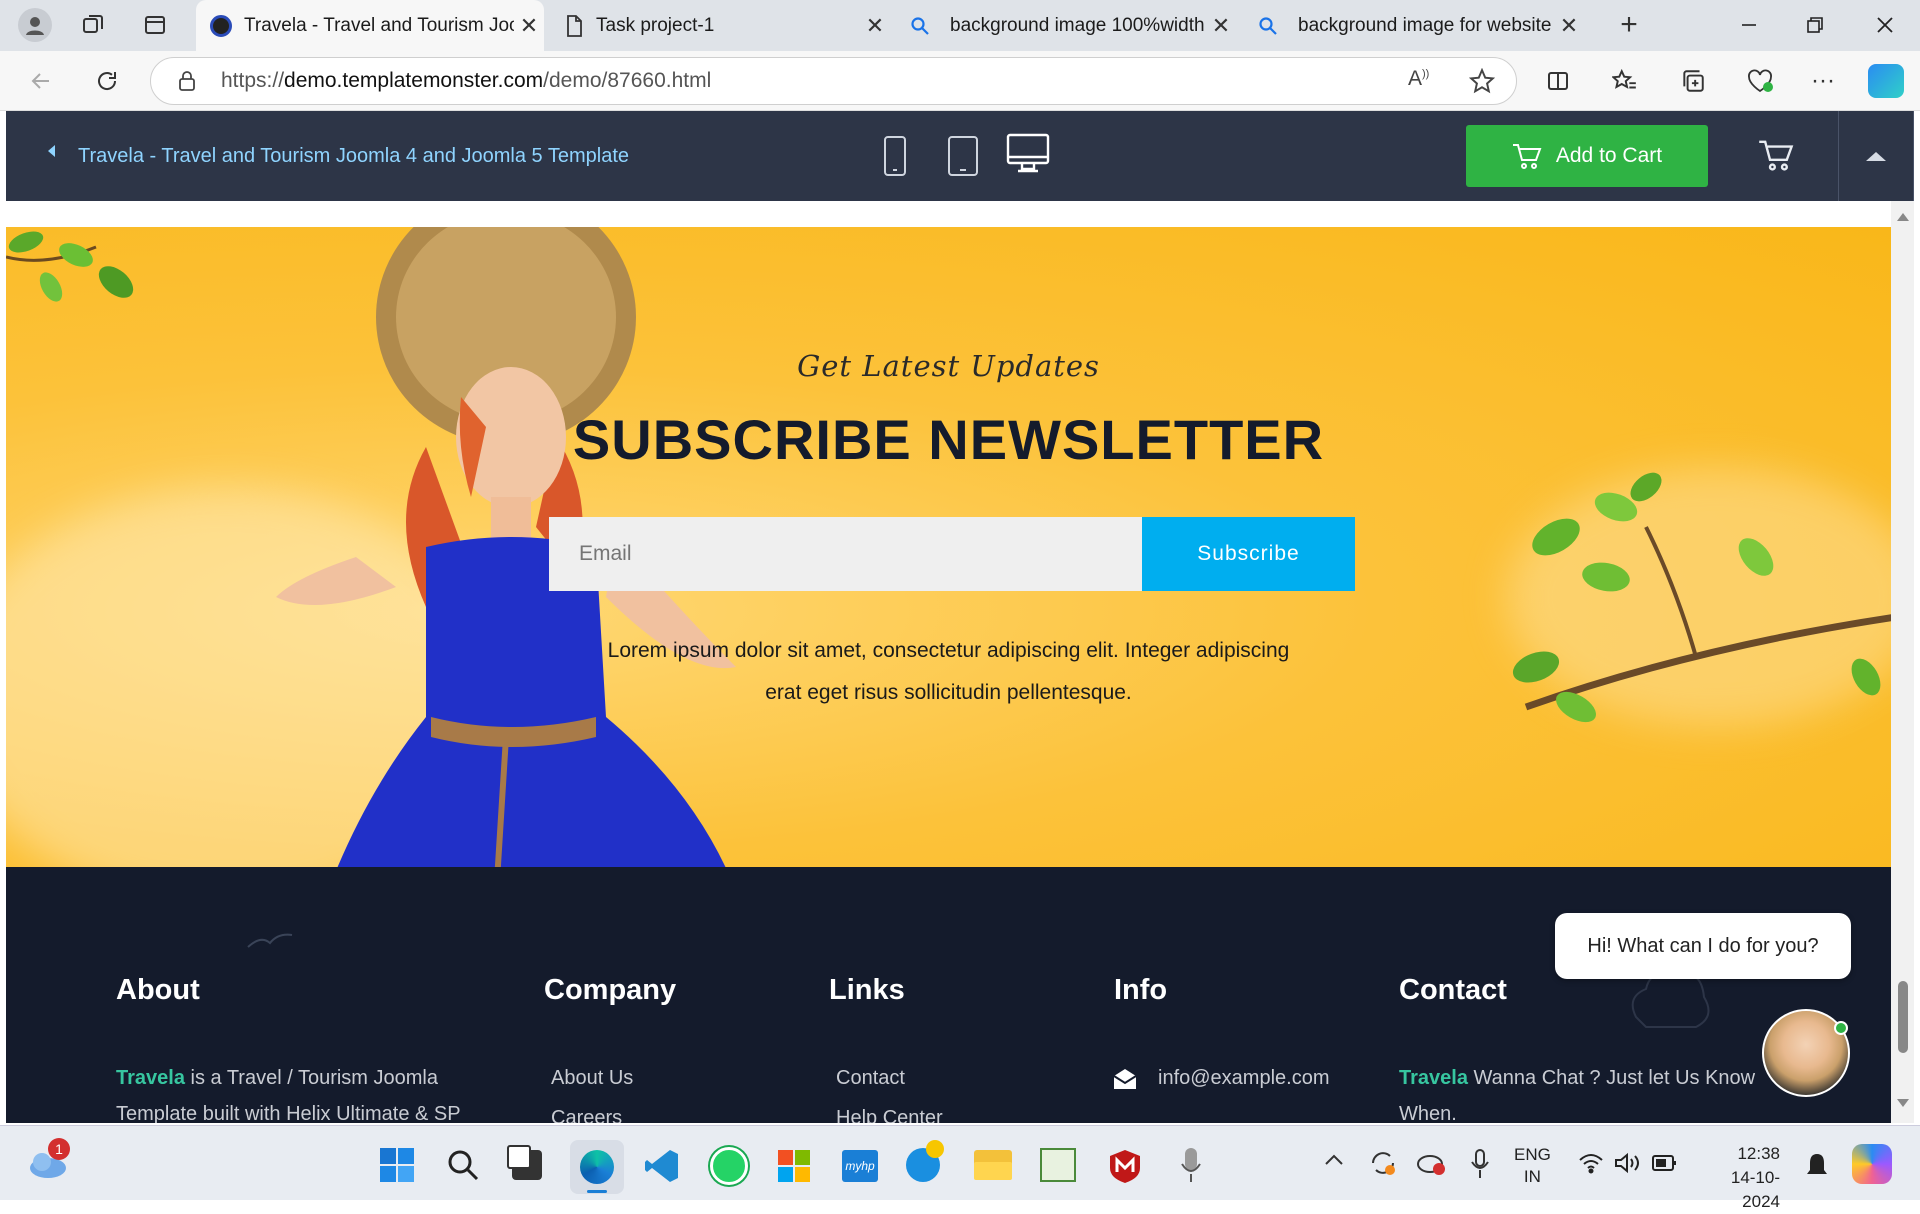  Describe the element at coordinates (397, 1165) in the screenshot. I see `start-icon` at that location.